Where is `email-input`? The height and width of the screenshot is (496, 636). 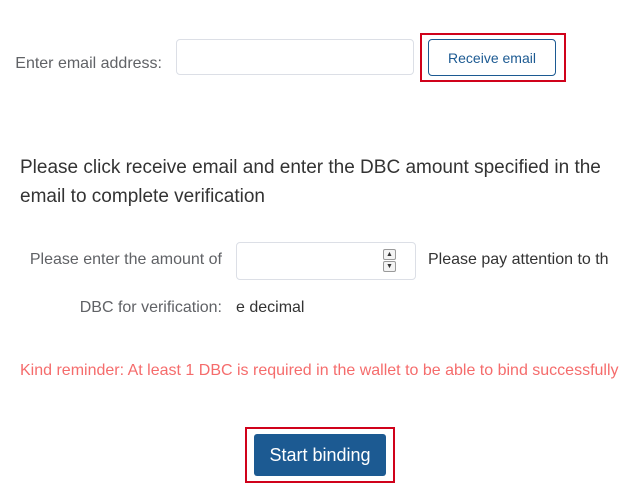
email-input is located at coordinates (295, 57).